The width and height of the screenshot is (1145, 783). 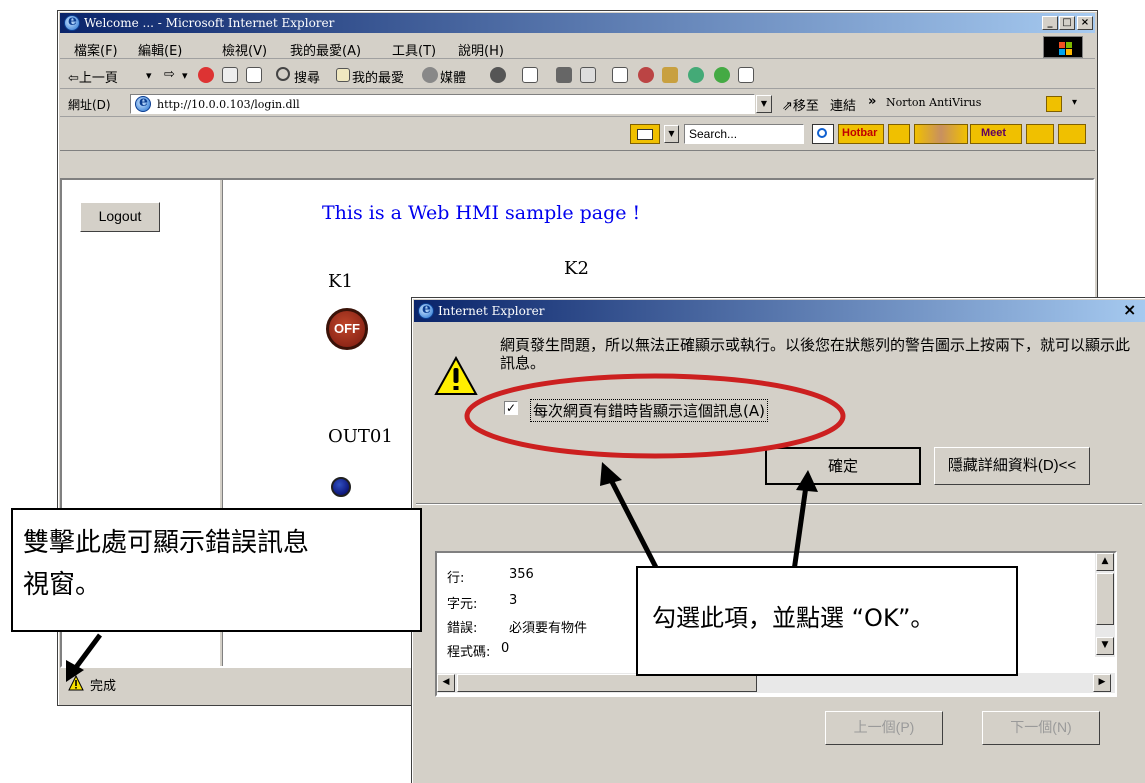 What do you see at coordinates (793, 618) in the screenshot?
I see `callout-right-text: 勾選此項，並點選 “OK”。` at bounding box center [793, 618].